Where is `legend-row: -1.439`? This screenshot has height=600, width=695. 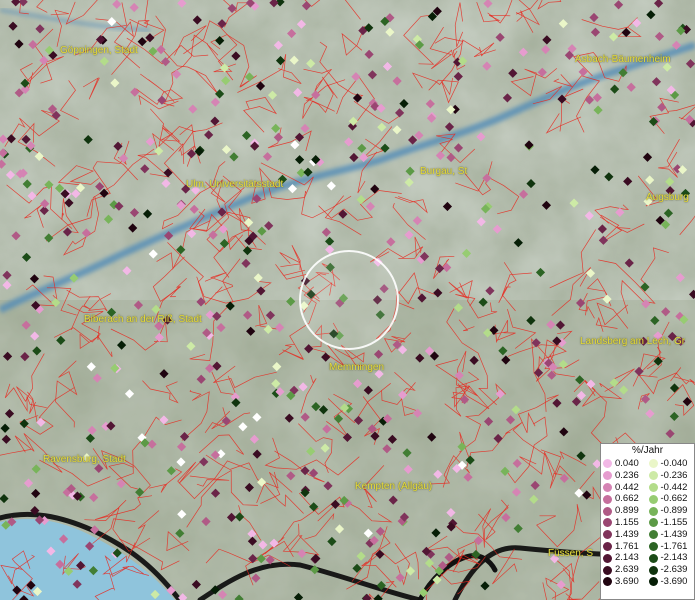
legend-row: -1.439 is located at coordinates (671, 534).